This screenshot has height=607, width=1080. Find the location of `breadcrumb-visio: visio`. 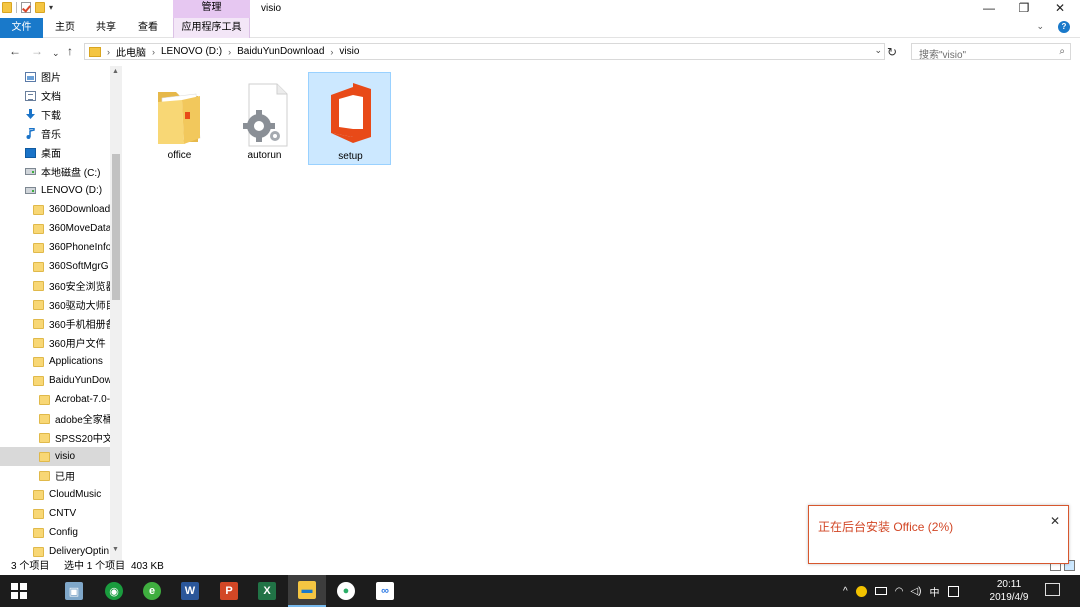

breadcrumb-visio: visio is located at coordinates (349, 51).